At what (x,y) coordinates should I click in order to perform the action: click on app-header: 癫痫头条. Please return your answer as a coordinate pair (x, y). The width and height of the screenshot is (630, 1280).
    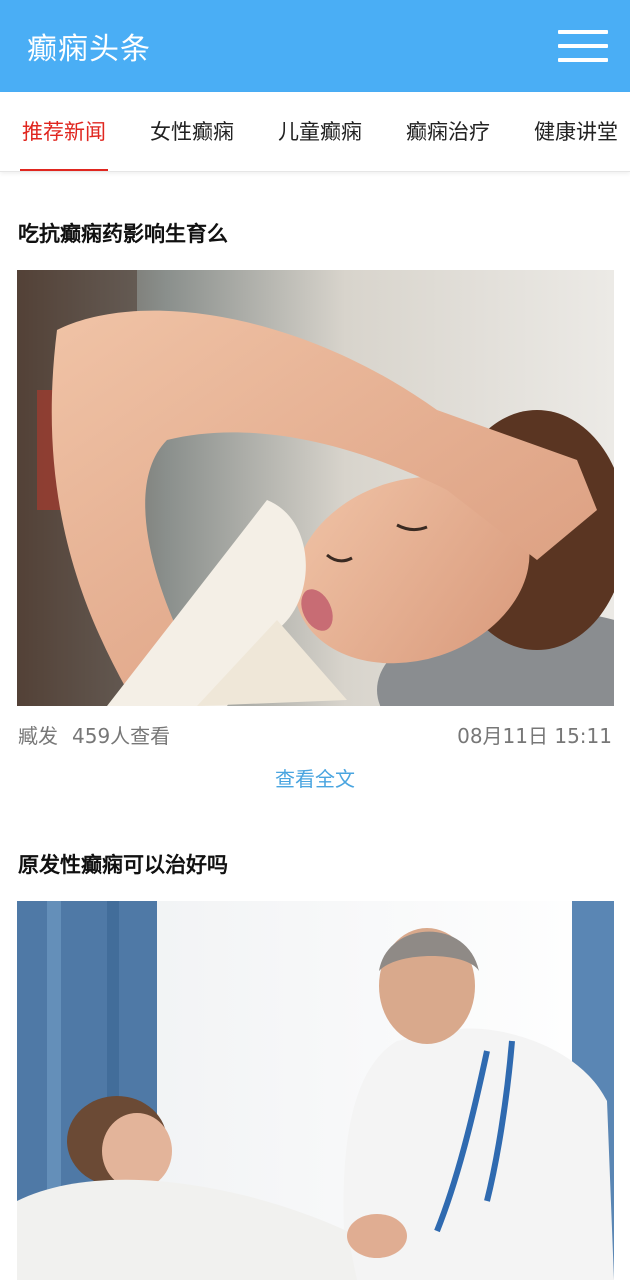
    Looking at the image, I should click on (315, 46).